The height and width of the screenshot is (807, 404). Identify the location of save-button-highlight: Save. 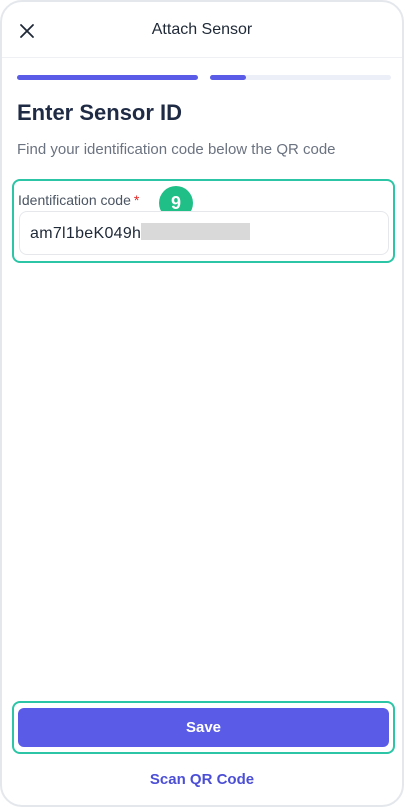
(203, 727).